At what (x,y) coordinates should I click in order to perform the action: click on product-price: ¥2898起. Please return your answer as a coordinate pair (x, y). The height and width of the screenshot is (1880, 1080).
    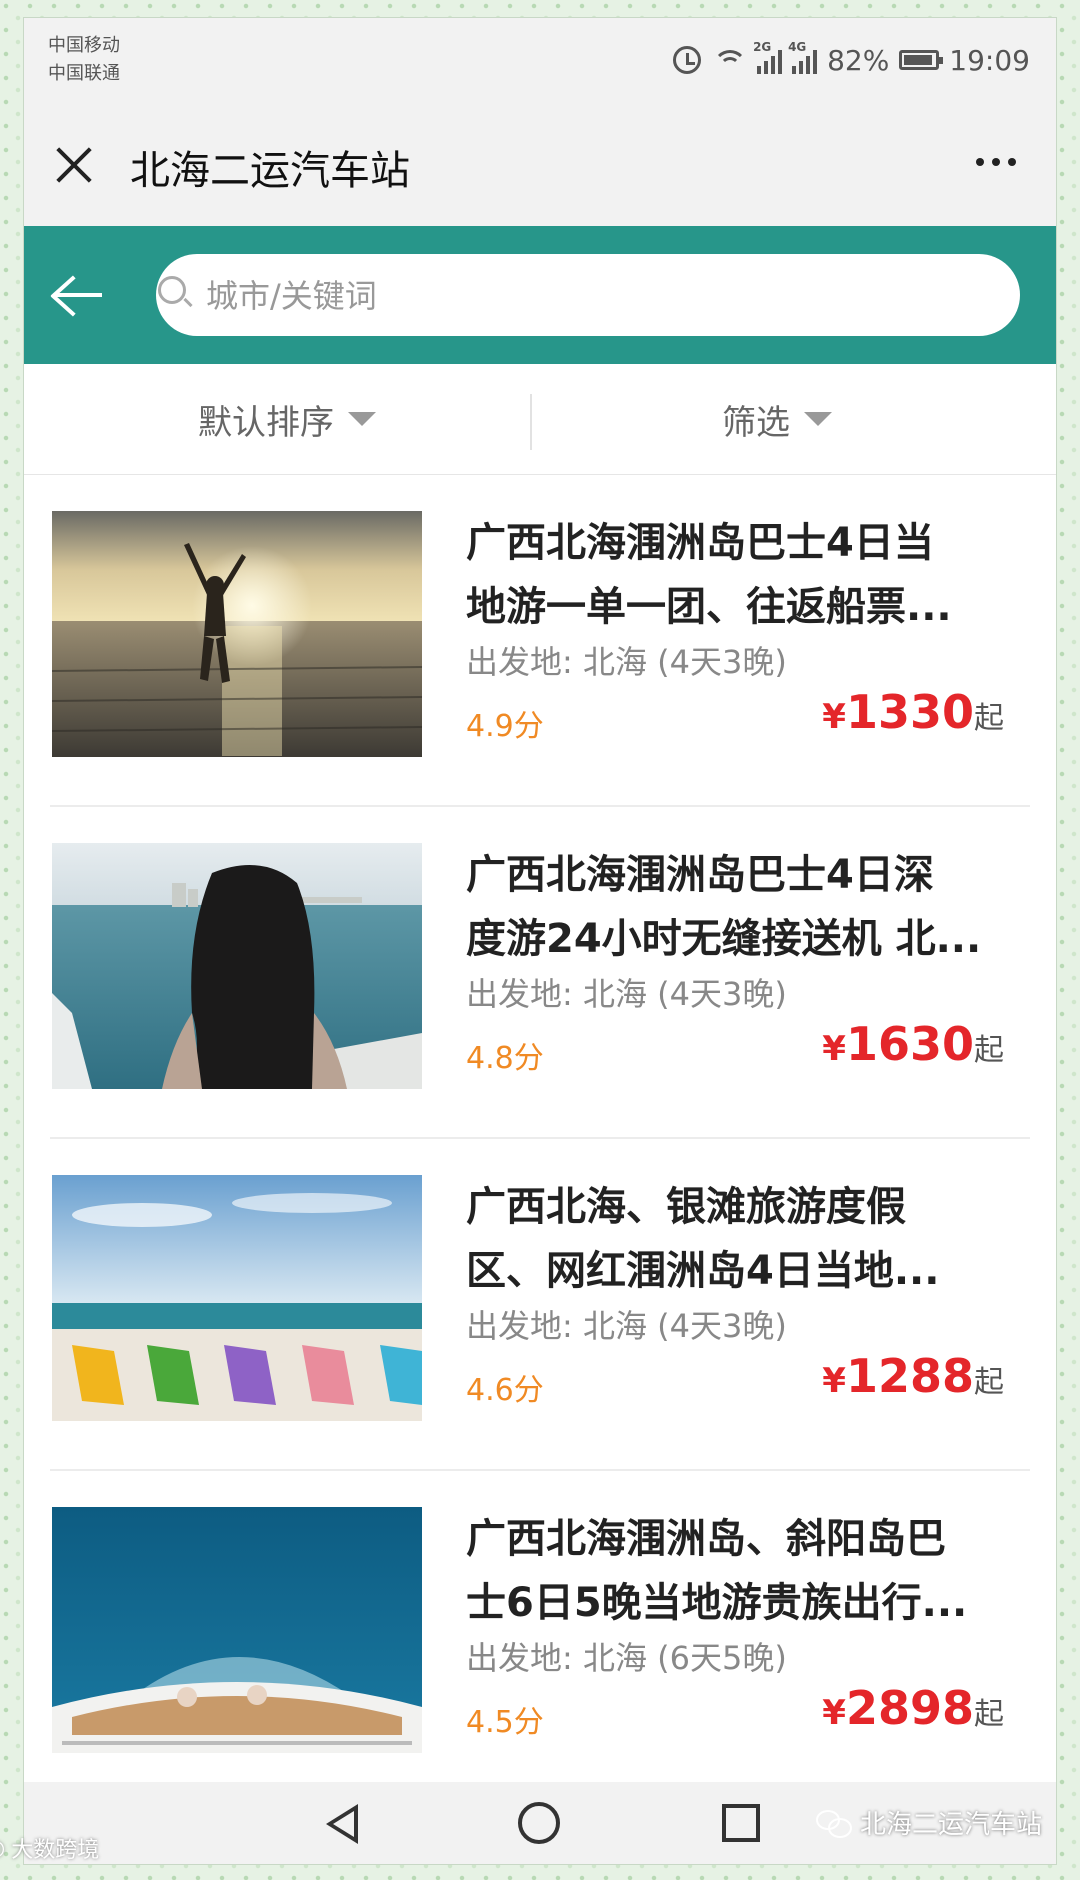
    Looking at the image, I should click on (913, 1708).